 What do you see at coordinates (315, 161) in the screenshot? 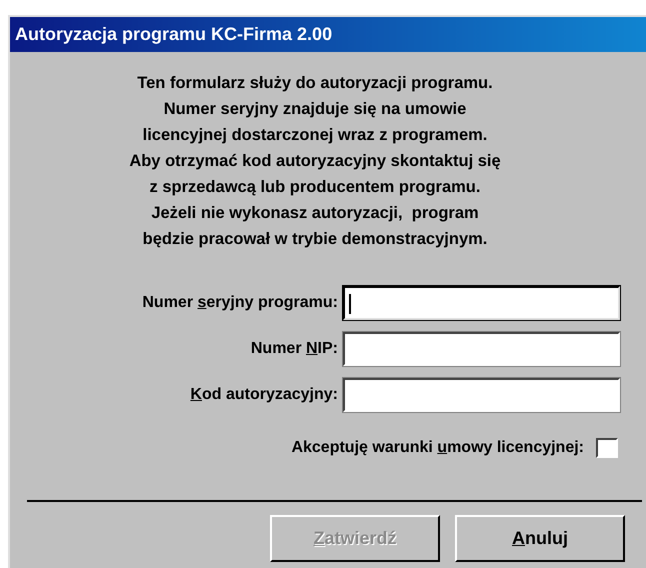
I see `info-text: Aby otrzymać kod autoryzacyjny skontaktuj się` at bounding box center [315, 161].